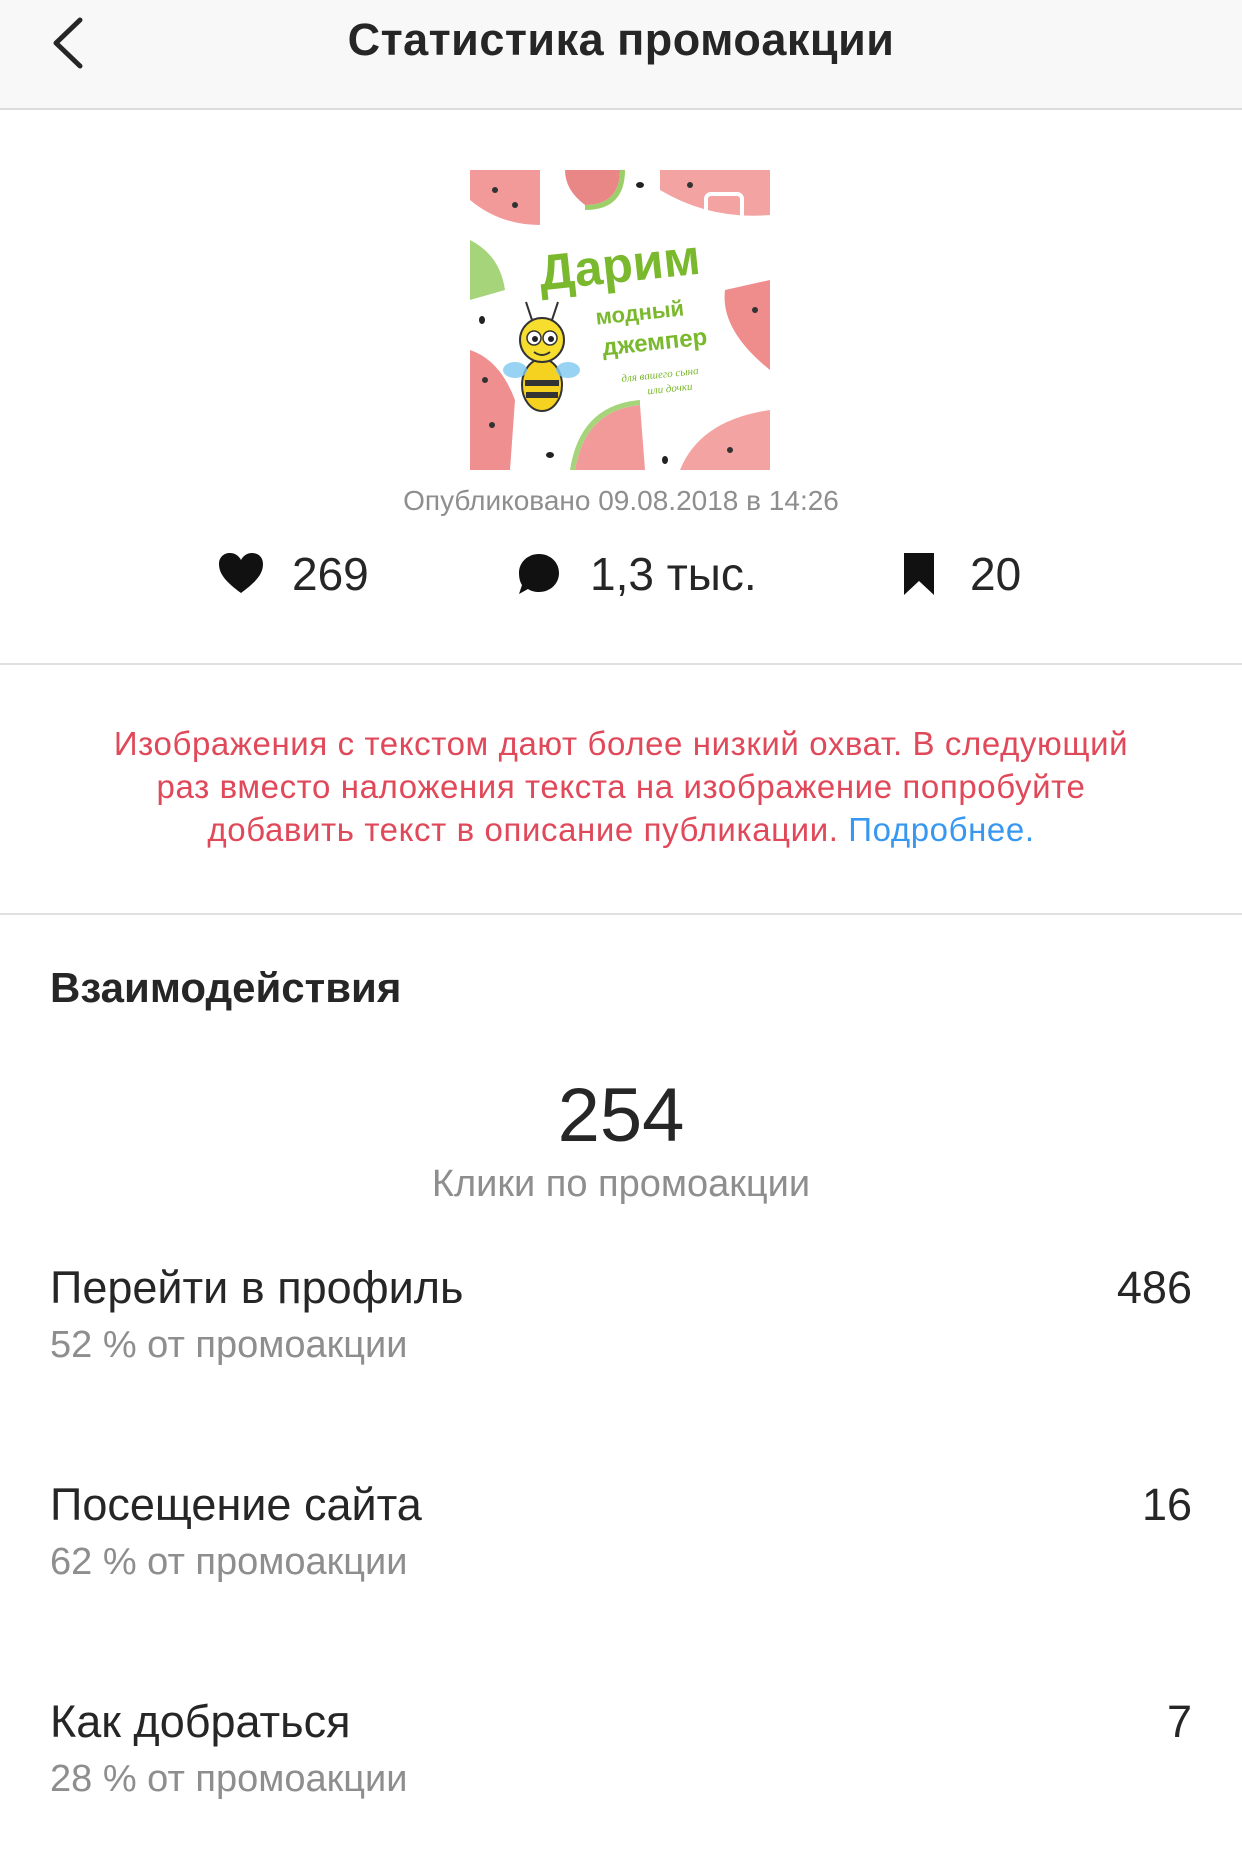 The height and width of the screenshot is (1862, 1242). Describe the element at coordinates (241, 573) in the screenshot. I see `heart-icon` at that location.